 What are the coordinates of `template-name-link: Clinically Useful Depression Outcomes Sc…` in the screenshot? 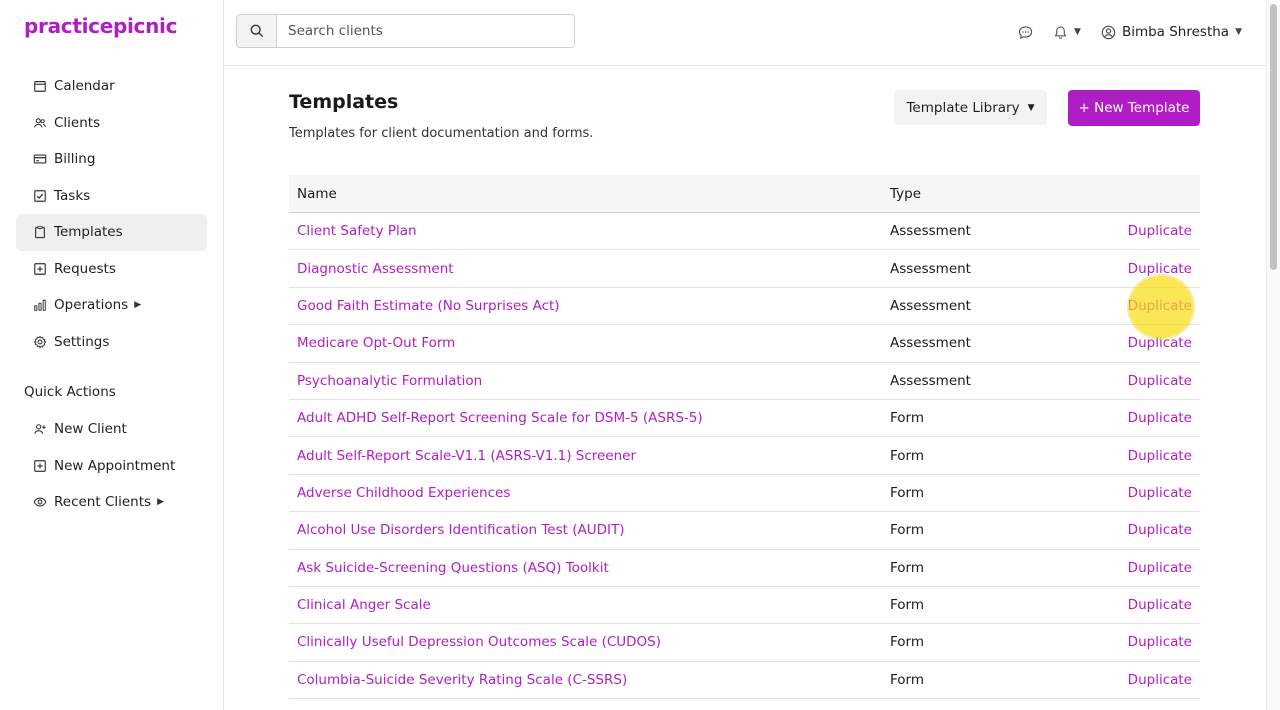 It's located at (589, 642).